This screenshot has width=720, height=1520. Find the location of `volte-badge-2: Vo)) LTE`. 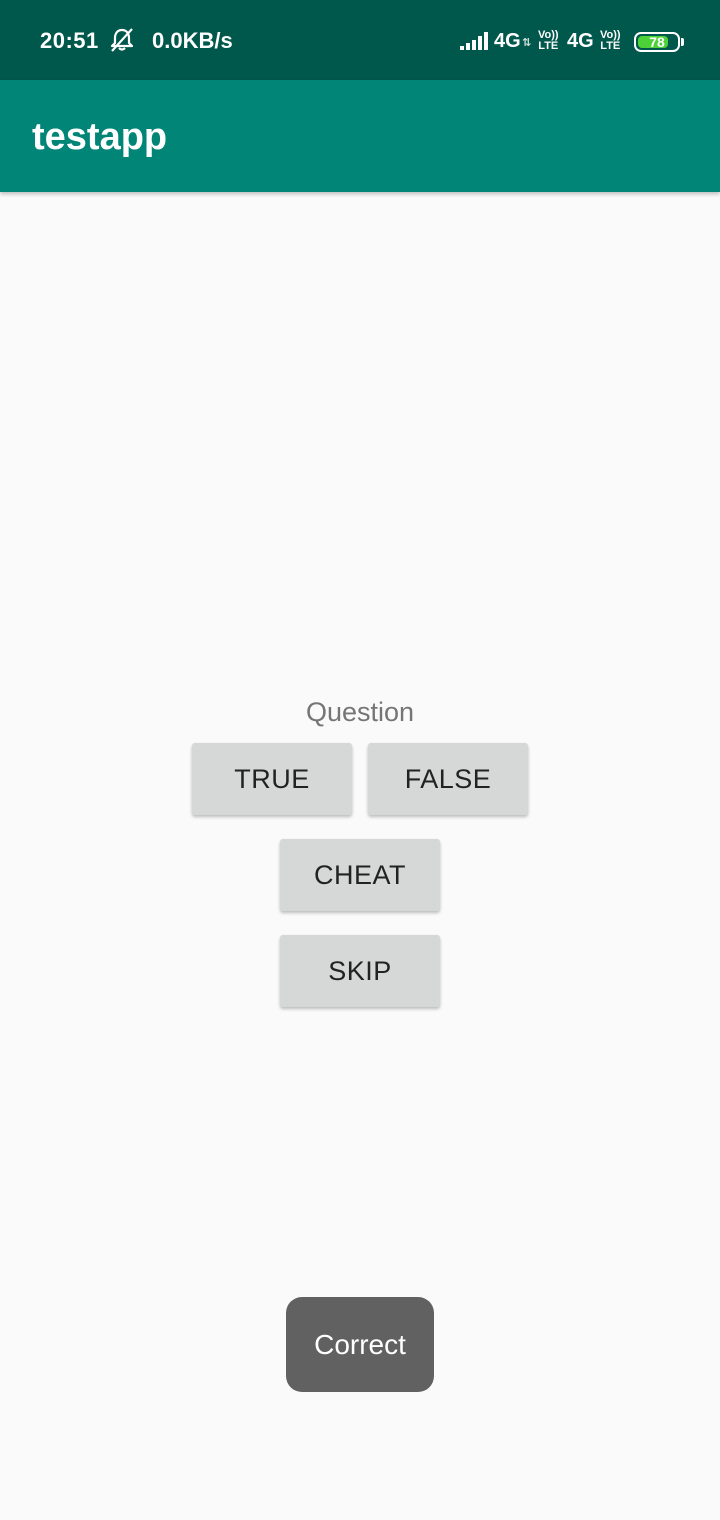

volte-badge-2: Vo)) LTE is located at coordinates (610, 40).